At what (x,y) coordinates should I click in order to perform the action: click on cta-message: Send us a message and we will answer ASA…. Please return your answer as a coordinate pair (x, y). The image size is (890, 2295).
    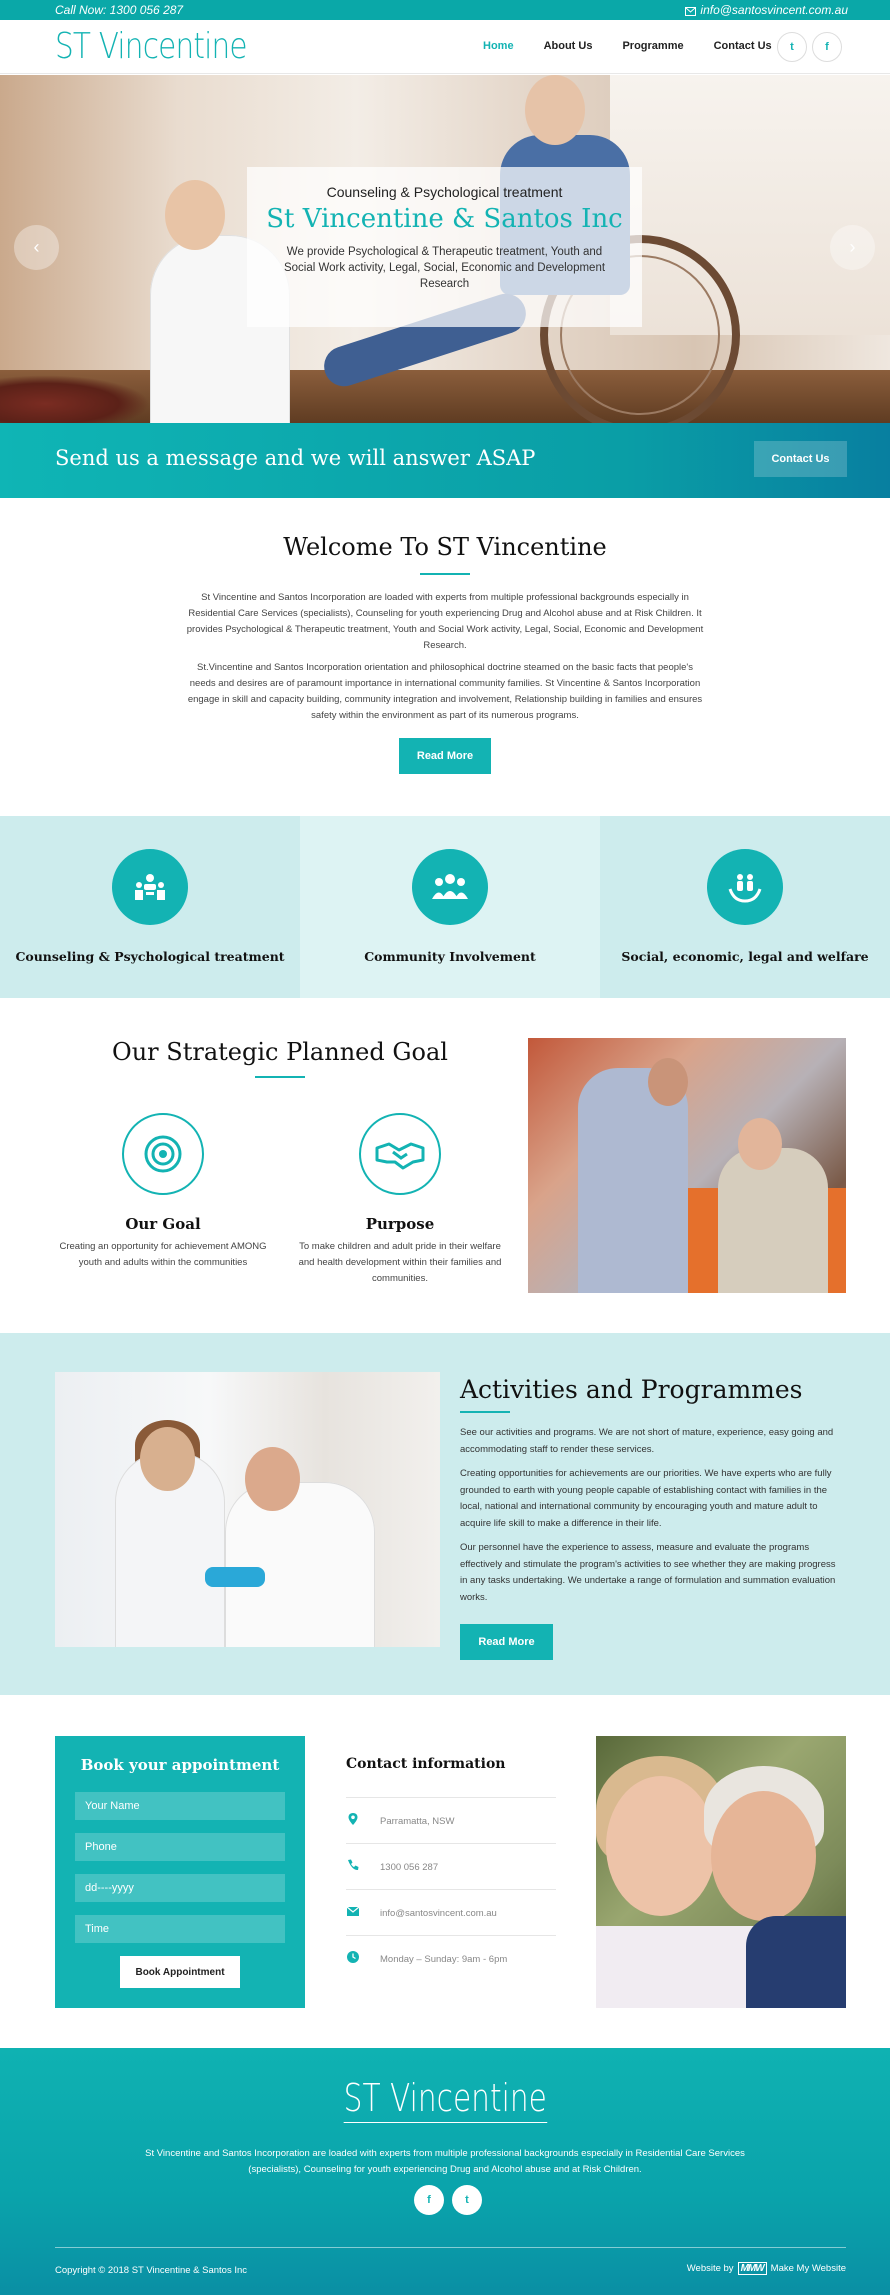
    Looking at the image, I should click on (295, 458).